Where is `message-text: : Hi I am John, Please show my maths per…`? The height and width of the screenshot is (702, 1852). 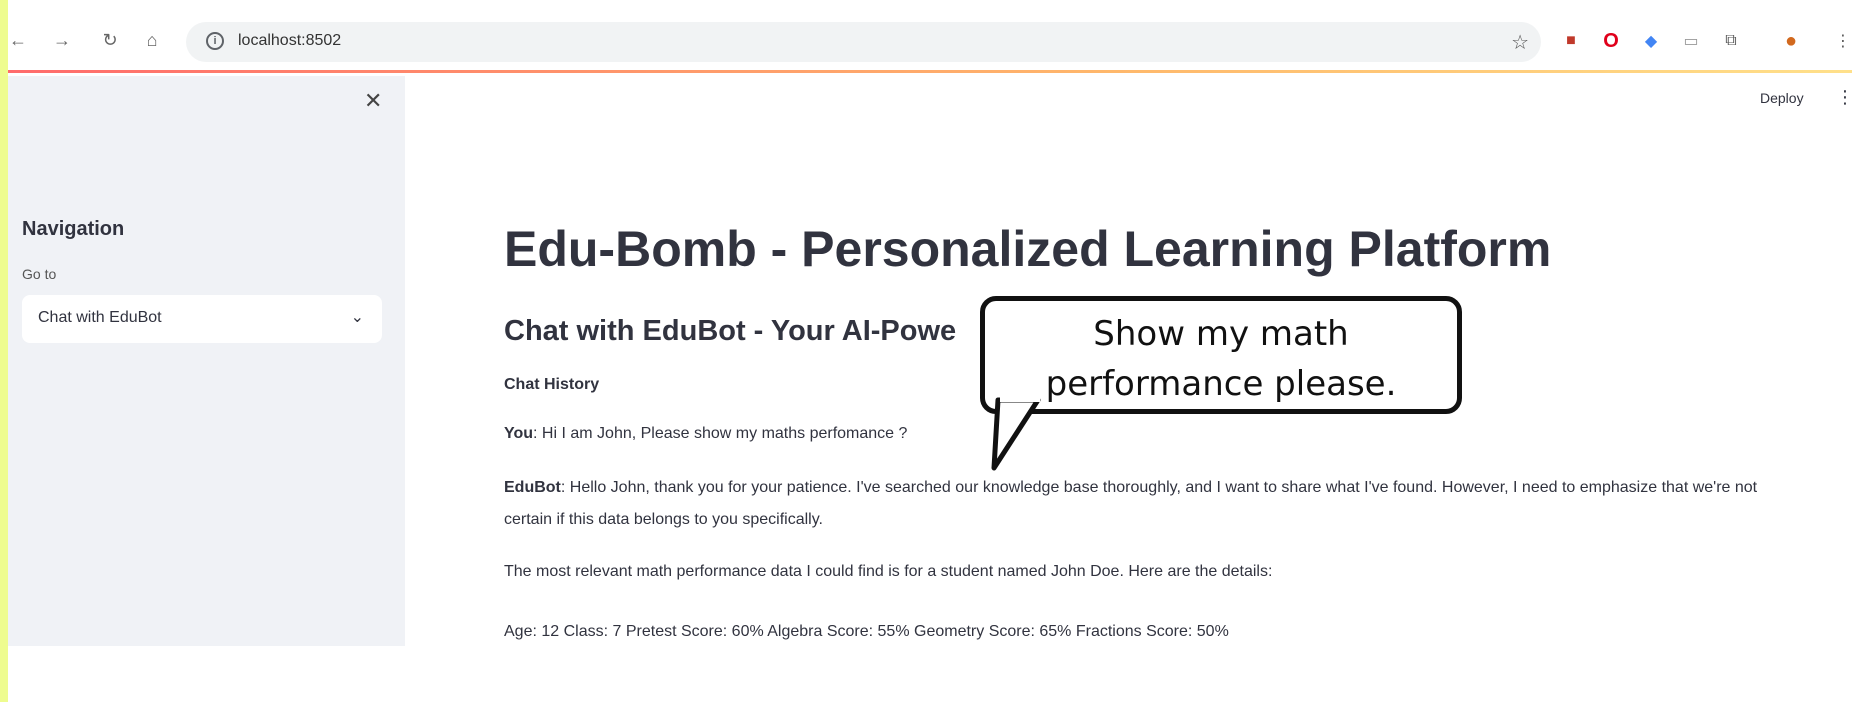
message-text: : Hi I am John, Please show my maths per… is located at coordinates (720, 433).